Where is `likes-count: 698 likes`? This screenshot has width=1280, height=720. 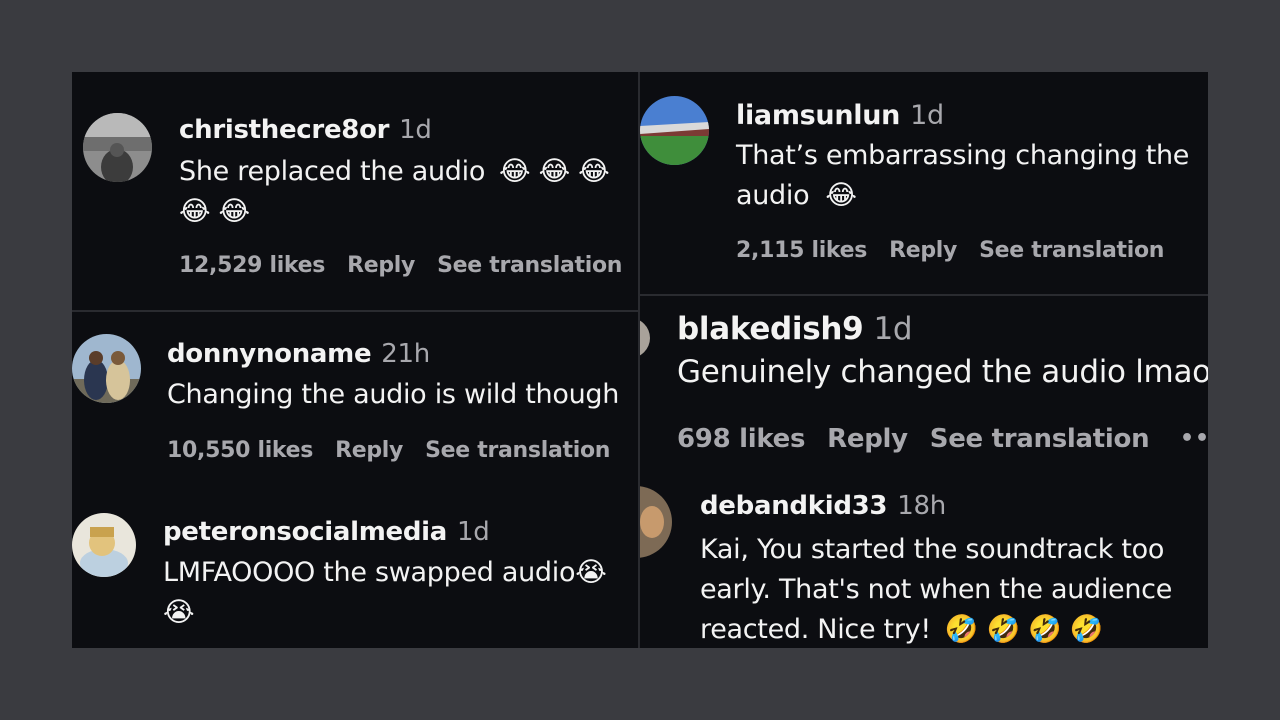
likes-count: 698 likes is located at coordinates (741, 439).